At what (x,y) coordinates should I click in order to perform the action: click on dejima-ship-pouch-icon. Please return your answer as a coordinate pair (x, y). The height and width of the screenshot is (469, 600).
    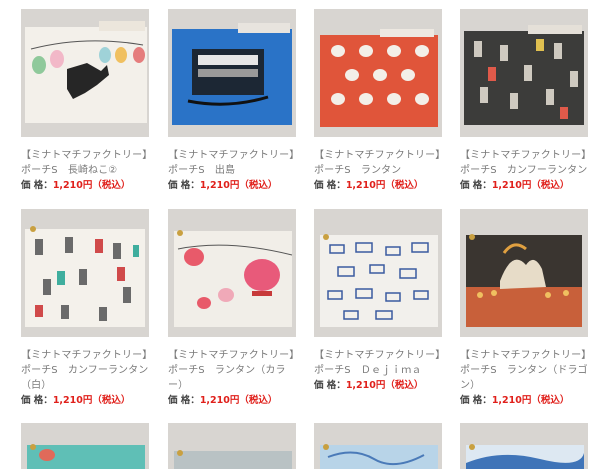
    Looking at the image, I should click on (232, 73).